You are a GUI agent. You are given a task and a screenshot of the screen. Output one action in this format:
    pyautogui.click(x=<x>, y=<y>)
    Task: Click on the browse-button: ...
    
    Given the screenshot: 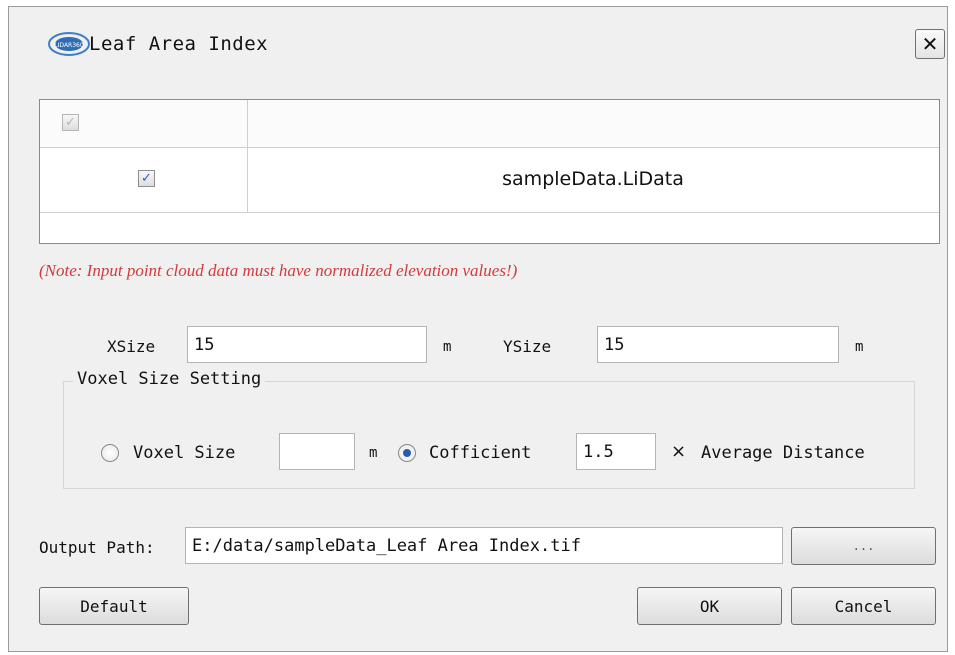 What is the action you would take?
    pyautogui.click(x=863, y=546)
    